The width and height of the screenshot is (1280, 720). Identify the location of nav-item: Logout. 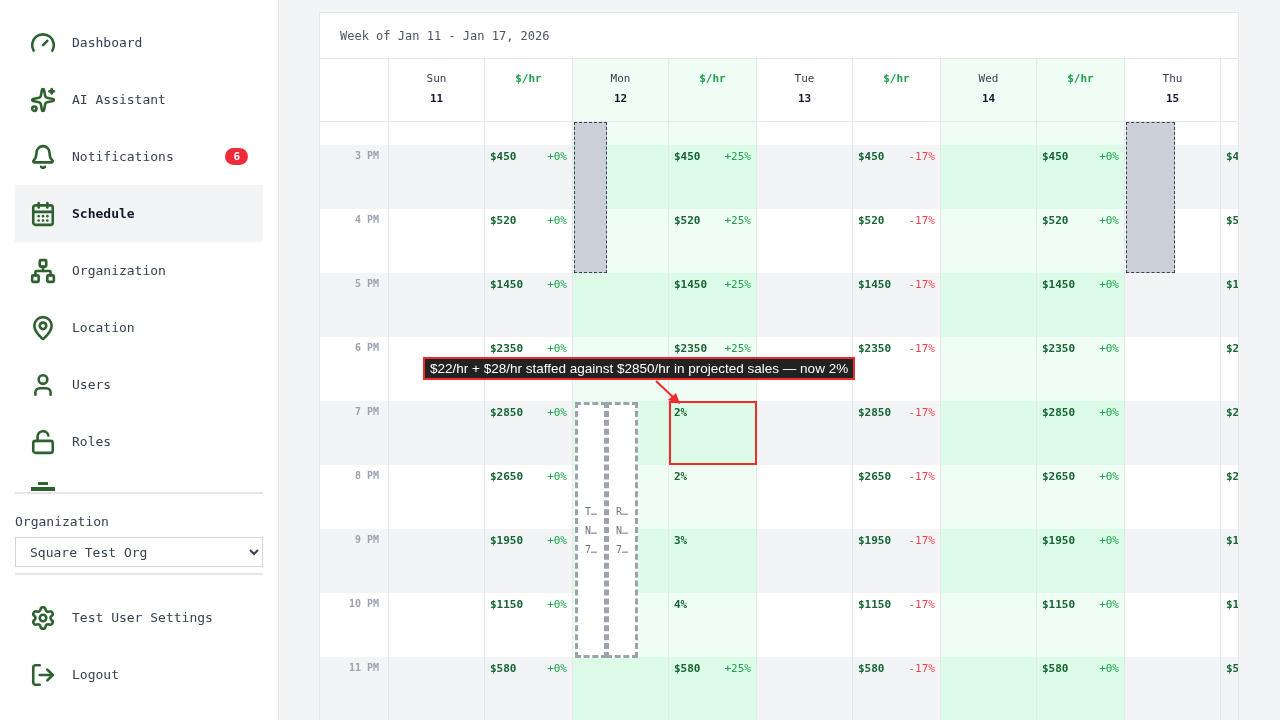
(139, 674).